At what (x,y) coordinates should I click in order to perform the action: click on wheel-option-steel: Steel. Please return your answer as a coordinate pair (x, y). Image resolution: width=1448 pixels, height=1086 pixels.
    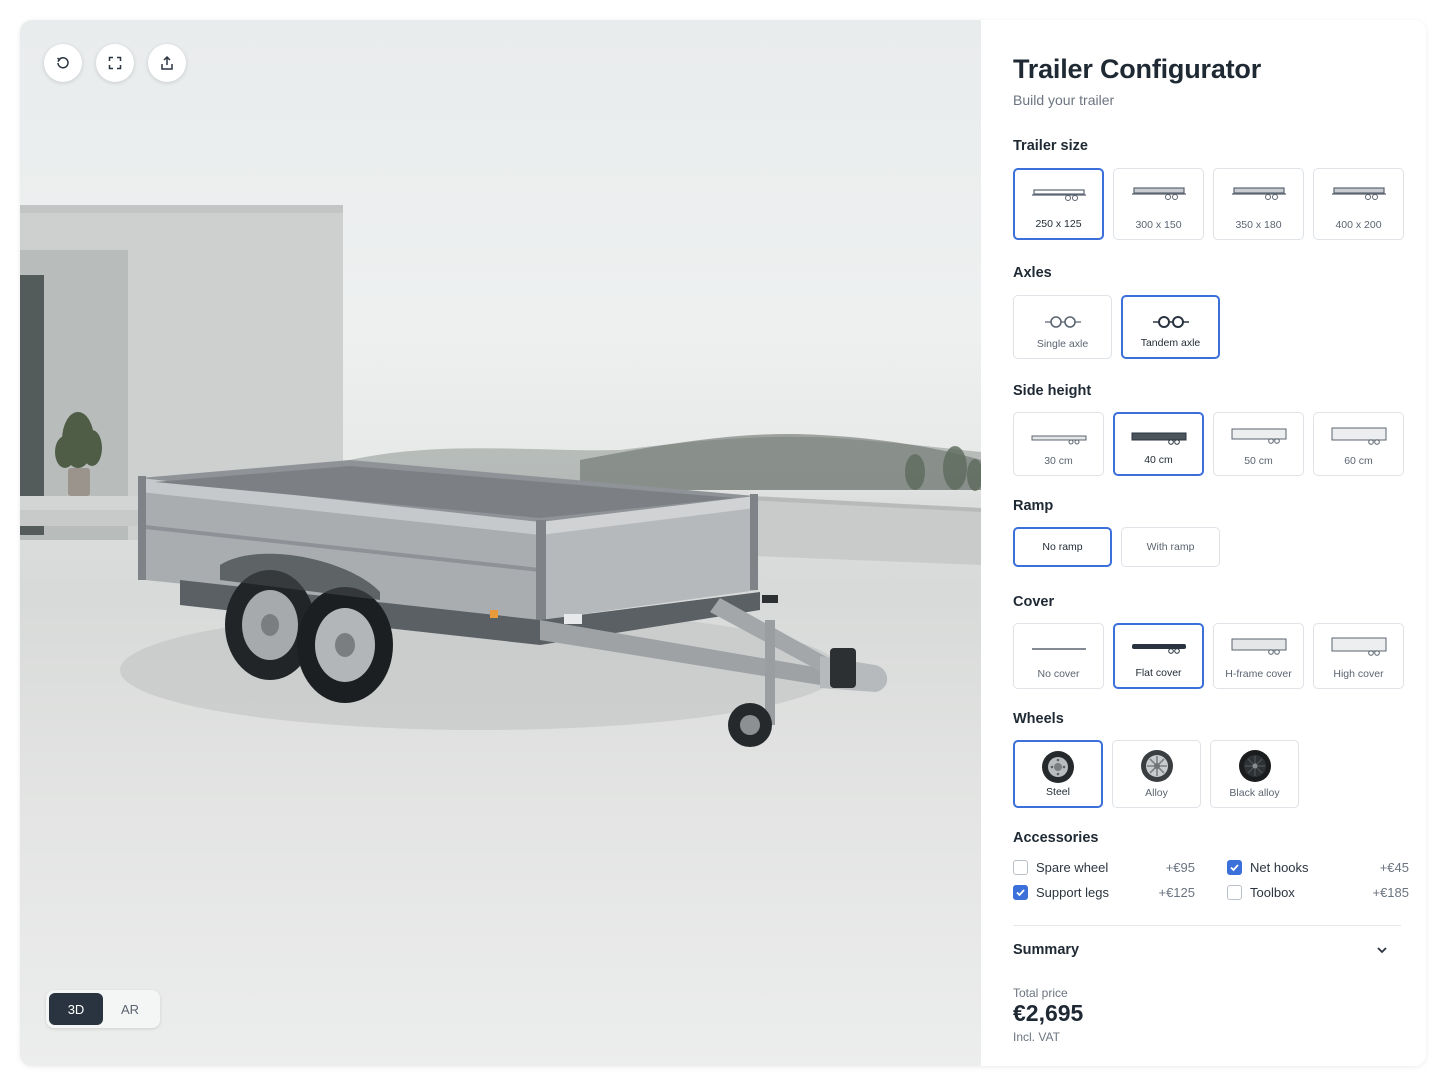
    Looking at the image, I should click on (1058, 774).